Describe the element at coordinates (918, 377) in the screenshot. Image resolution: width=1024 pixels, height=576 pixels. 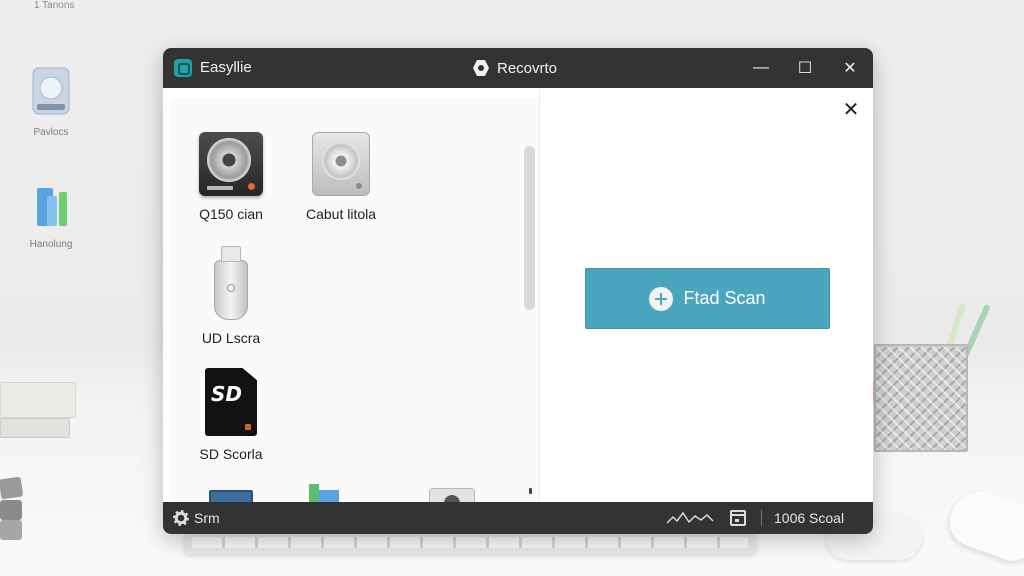
I see `pen-holder` at that location.